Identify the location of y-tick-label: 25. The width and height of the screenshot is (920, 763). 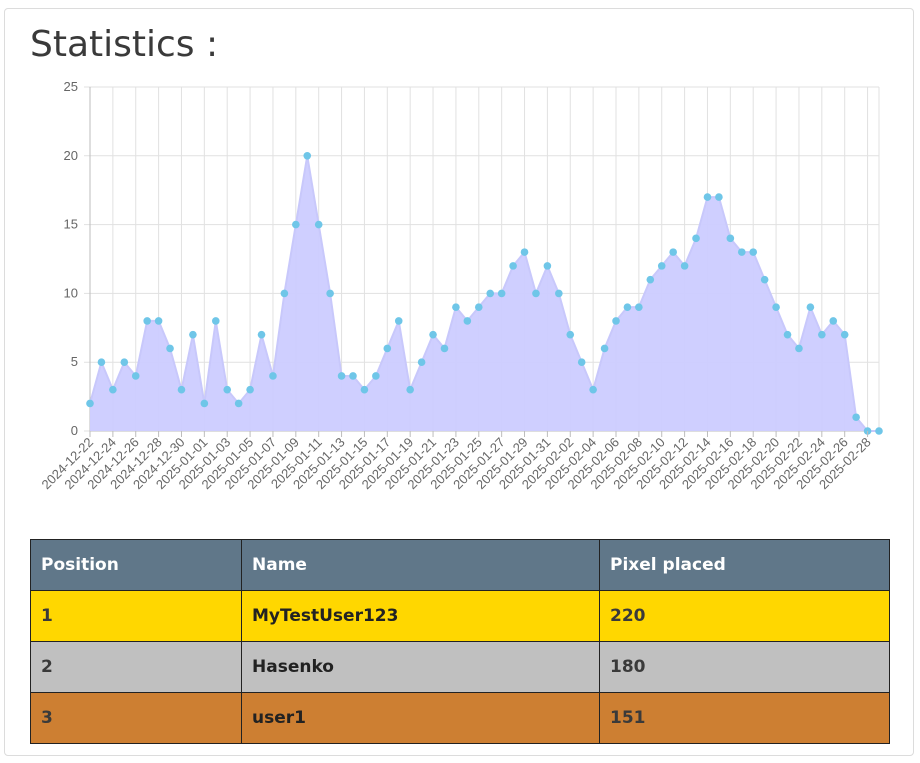
(71, 86).